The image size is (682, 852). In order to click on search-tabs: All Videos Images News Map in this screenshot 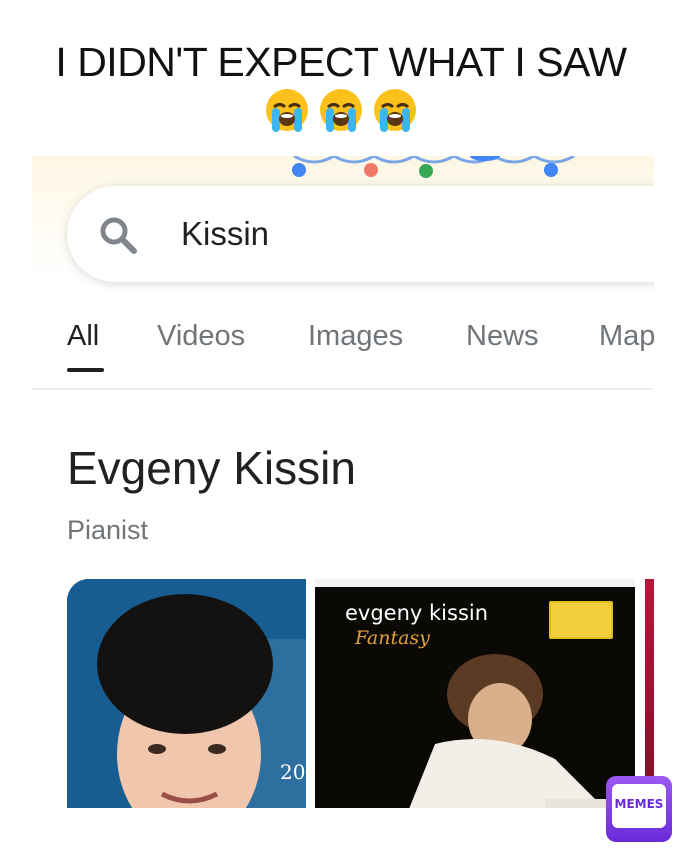, I will do `click(343, 348)`.